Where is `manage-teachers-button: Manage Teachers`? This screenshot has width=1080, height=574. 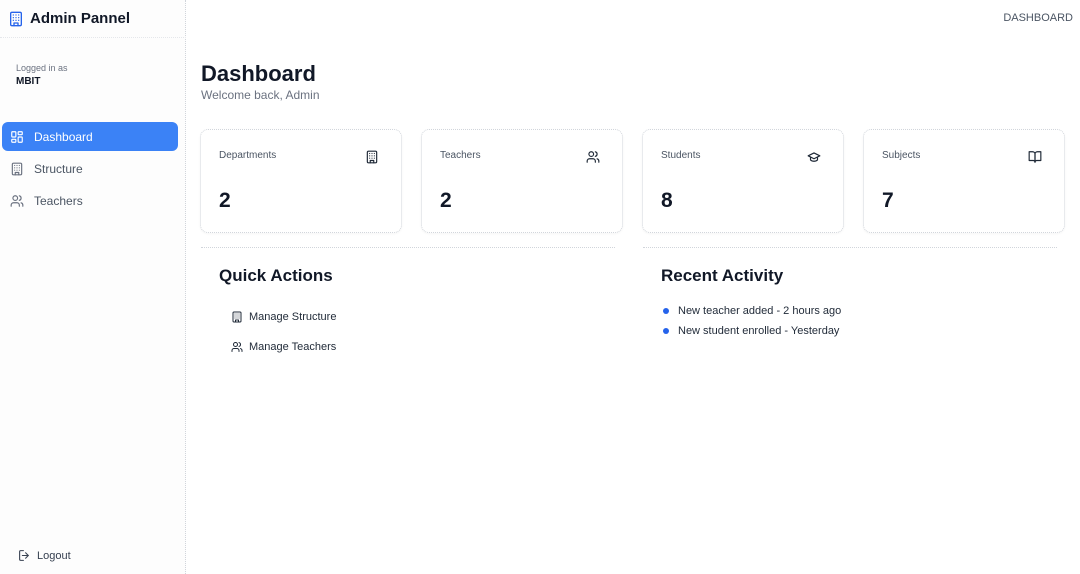
manage-teachers-button: Manage Teachers is located at coordinates (283, 347).